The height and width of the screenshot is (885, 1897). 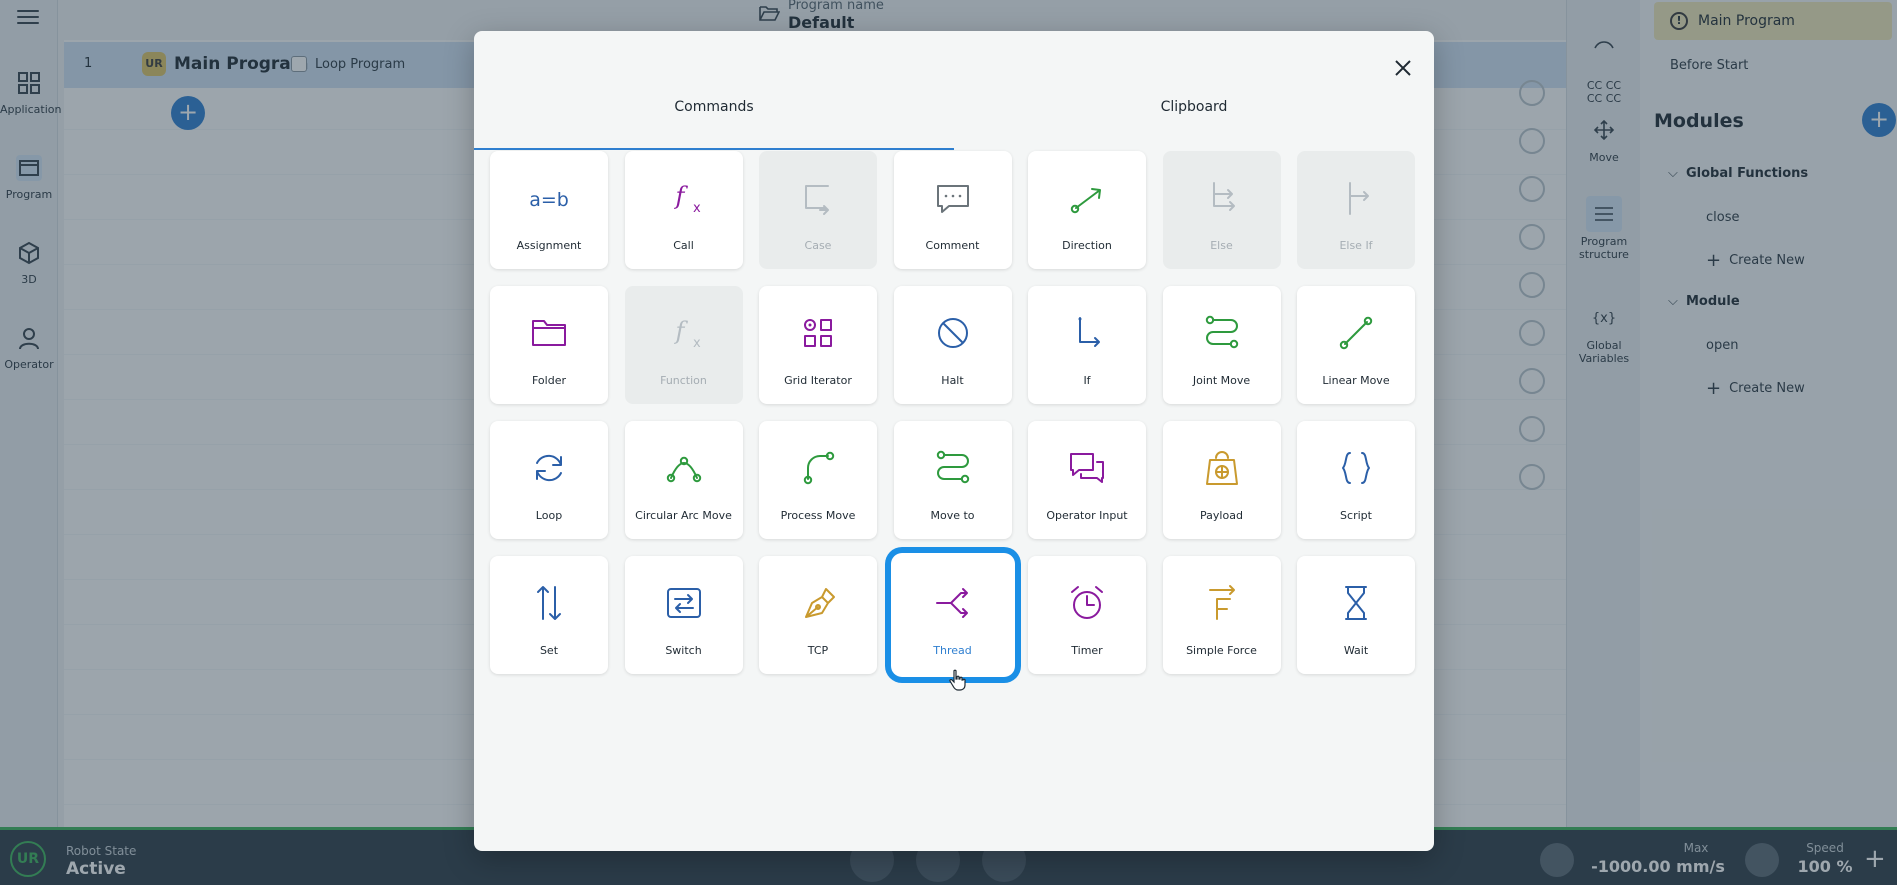 I want to click on command-label: Switch, so click(x=683, y=650).